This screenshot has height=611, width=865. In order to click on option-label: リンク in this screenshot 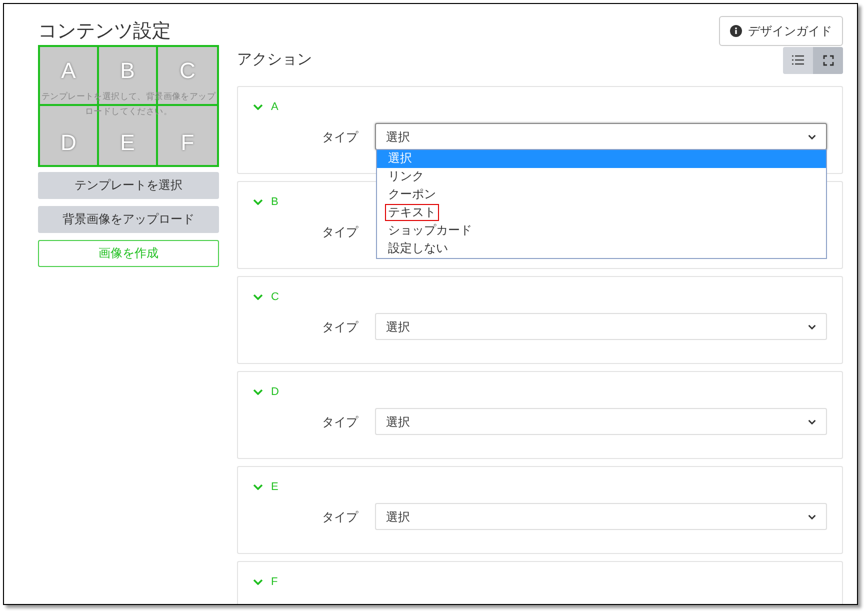, I will do `click(406, 176)`.